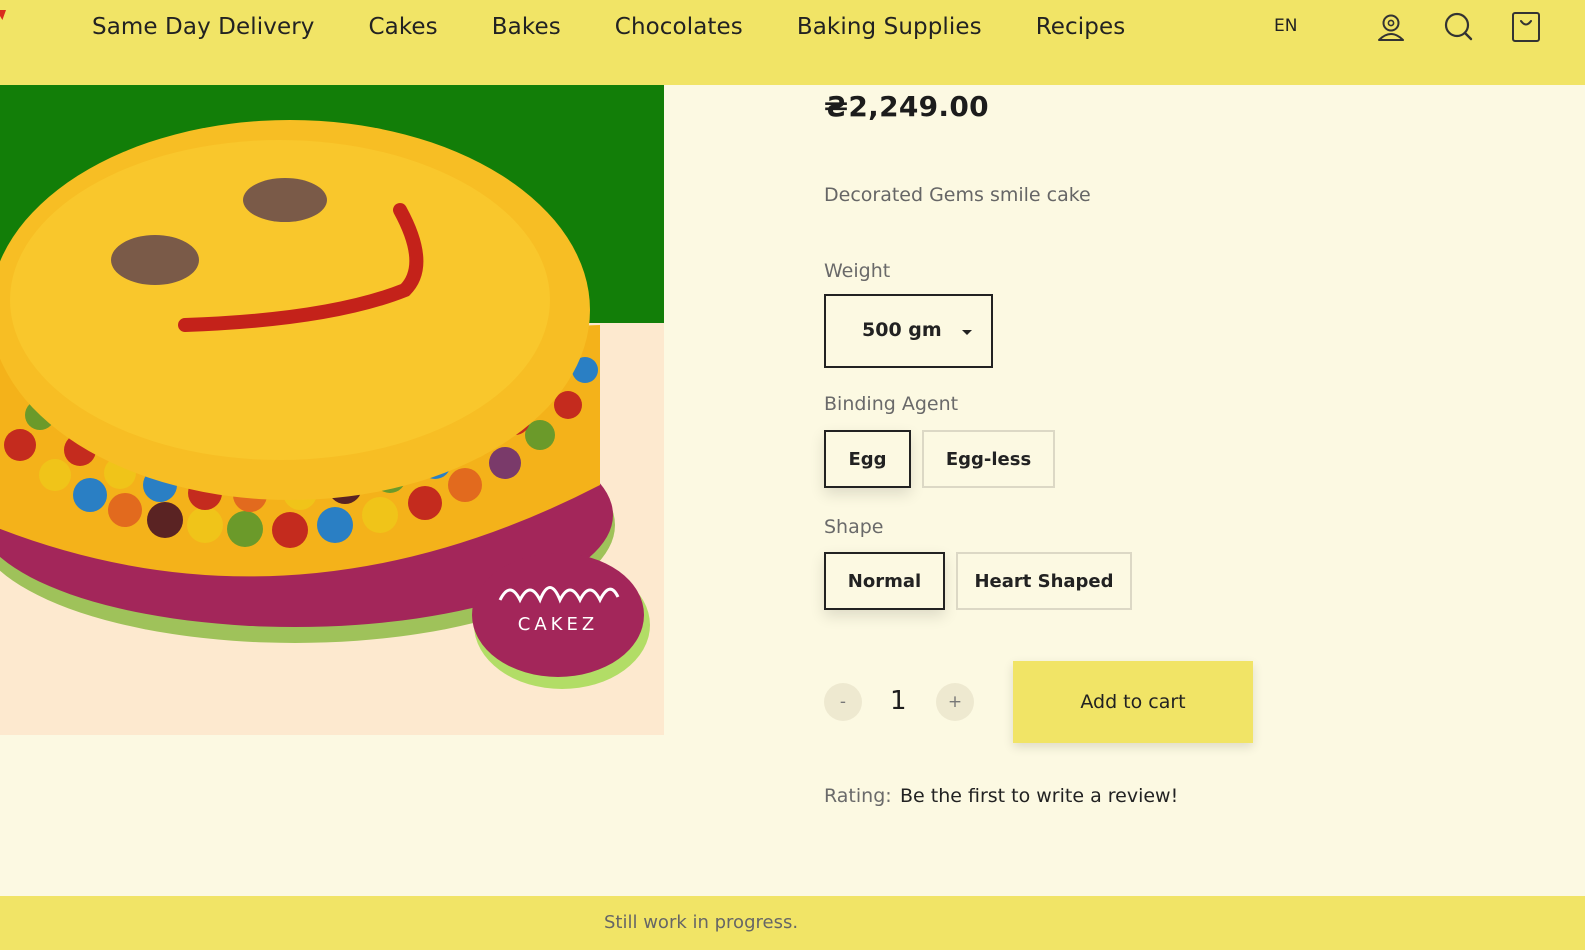  Describe the element at coordinates (988, 459) in the screenshot. I see `binding-agent-option-eggless: Egg-less` at that location.